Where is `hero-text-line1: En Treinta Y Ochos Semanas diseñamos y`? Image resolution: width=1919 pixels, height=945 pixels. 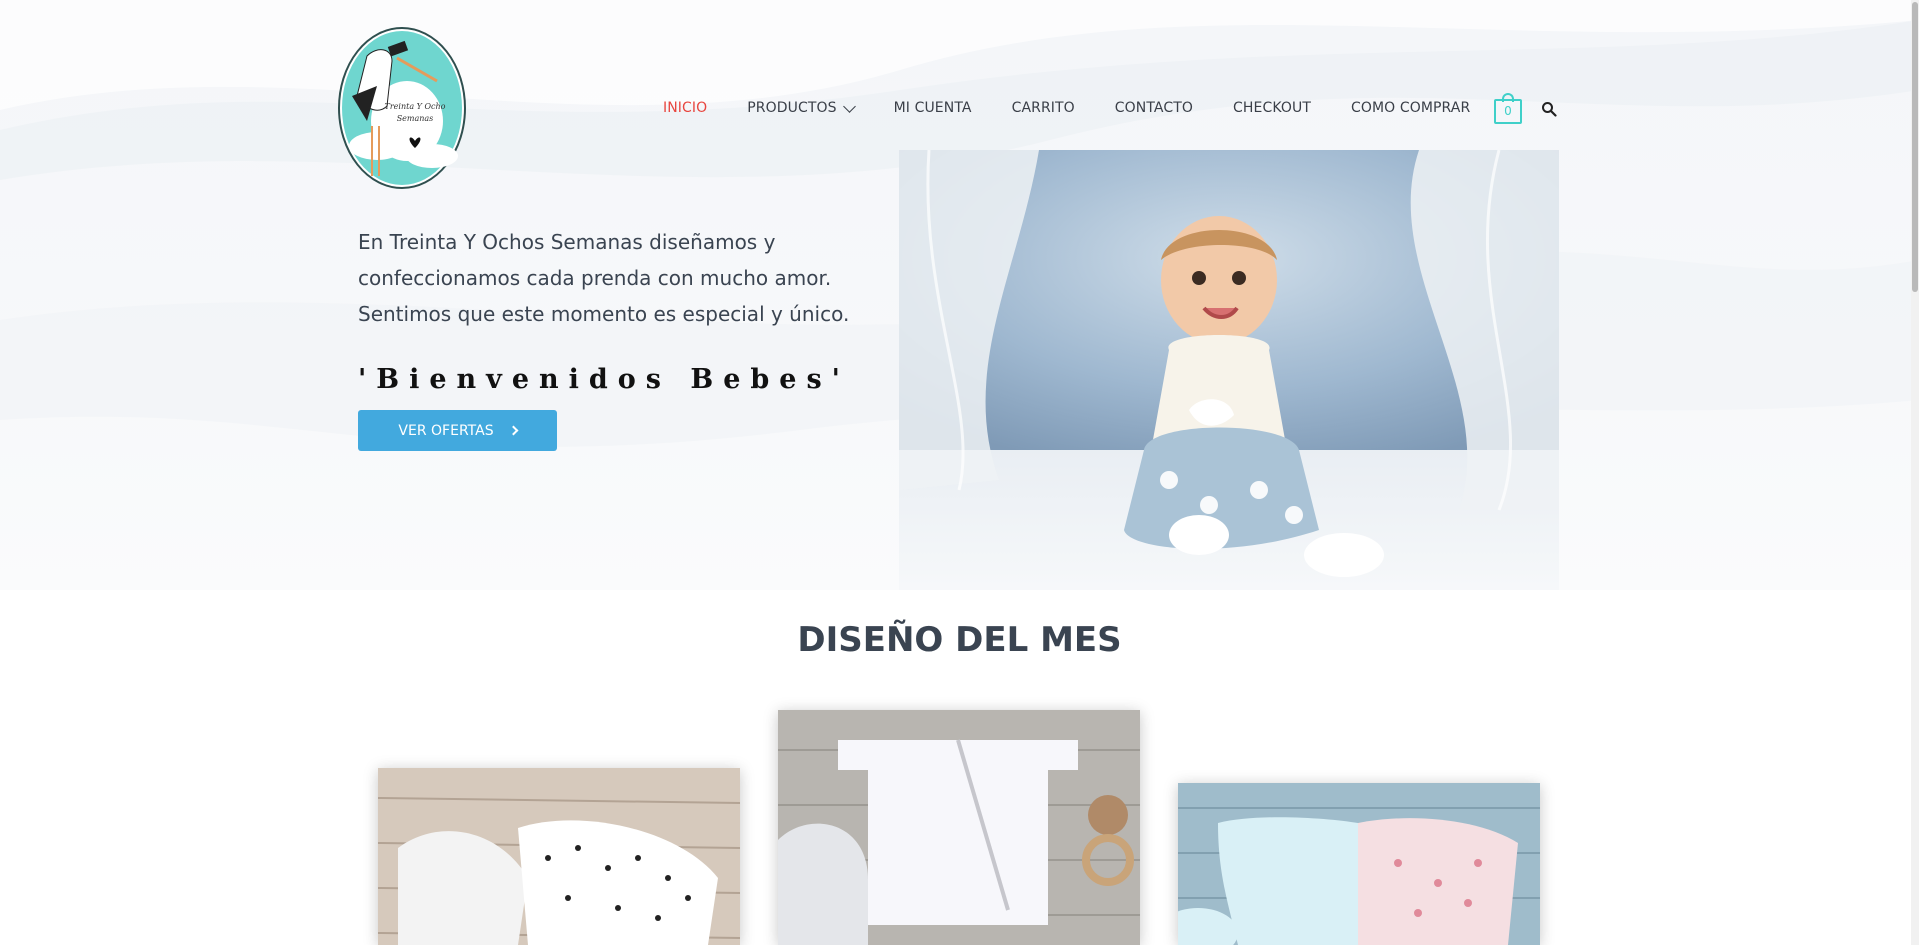
hero-text-line1: En Treinta Y Ochos Semanas diseñamos y is located at coordinates (567, 242).